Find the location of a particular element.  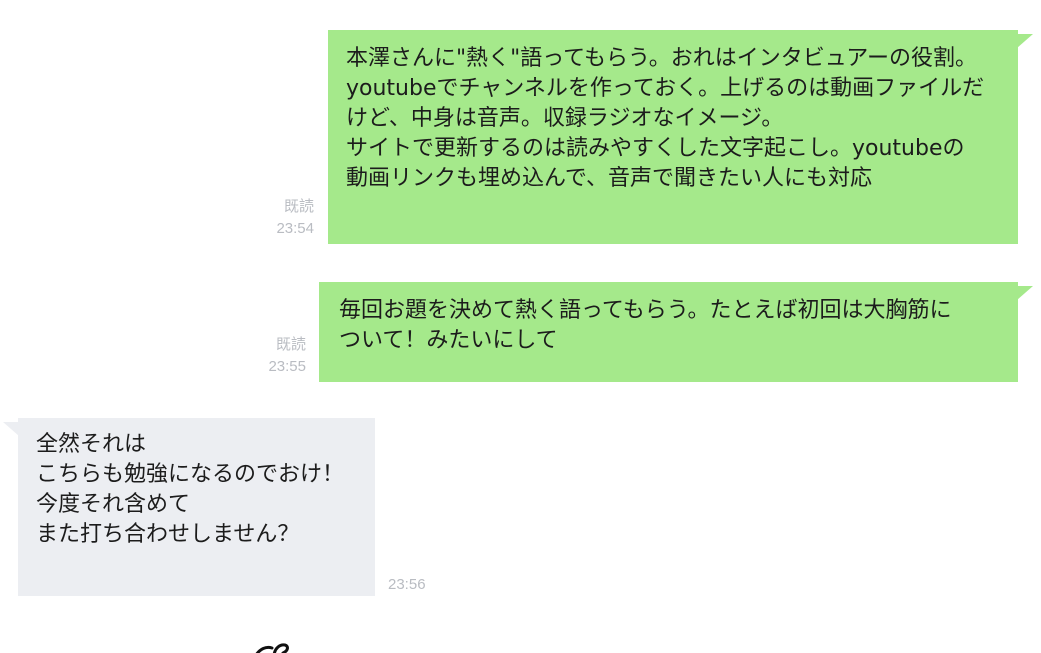

timestamp: 23:54 is located at coordinates (295, 228).